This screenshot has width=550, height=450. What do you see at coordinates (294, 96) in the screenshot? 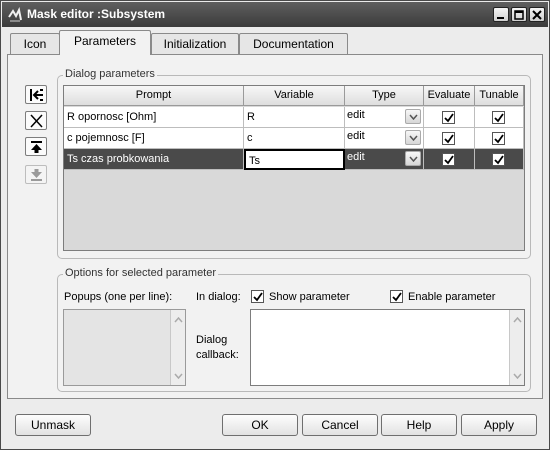
I see `column-header-variable: Variable` at bounding box center [294, 96].